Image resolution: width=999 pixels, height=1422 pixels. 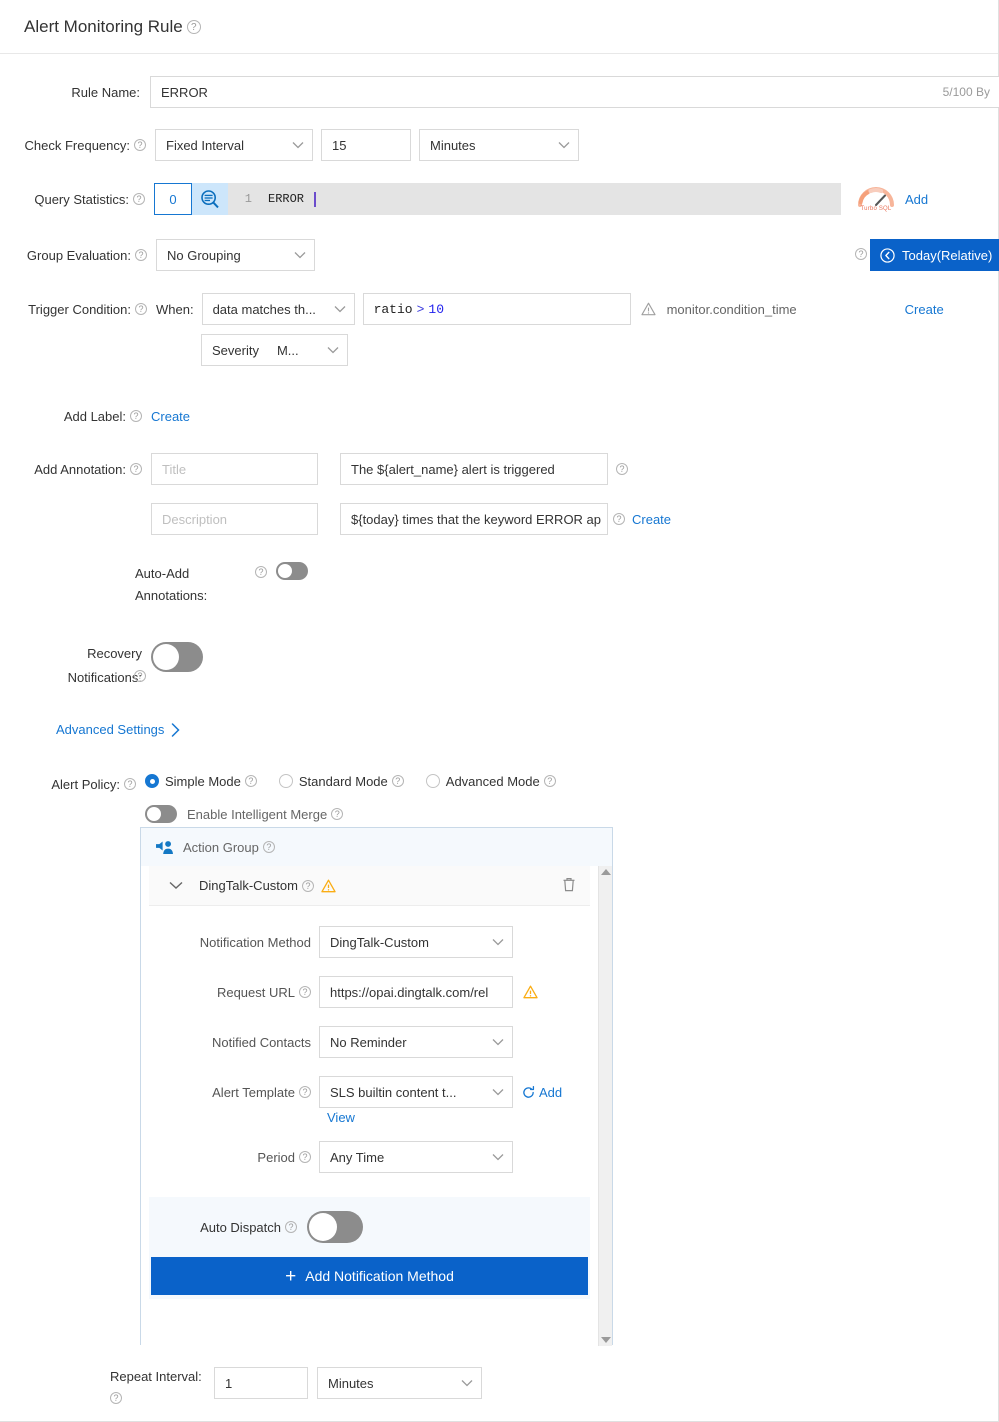 What do you see at coordinates (139, 199) in the screenshot?
I see `query-statistics-help-icon: ?` at bounding box center [139, 199].